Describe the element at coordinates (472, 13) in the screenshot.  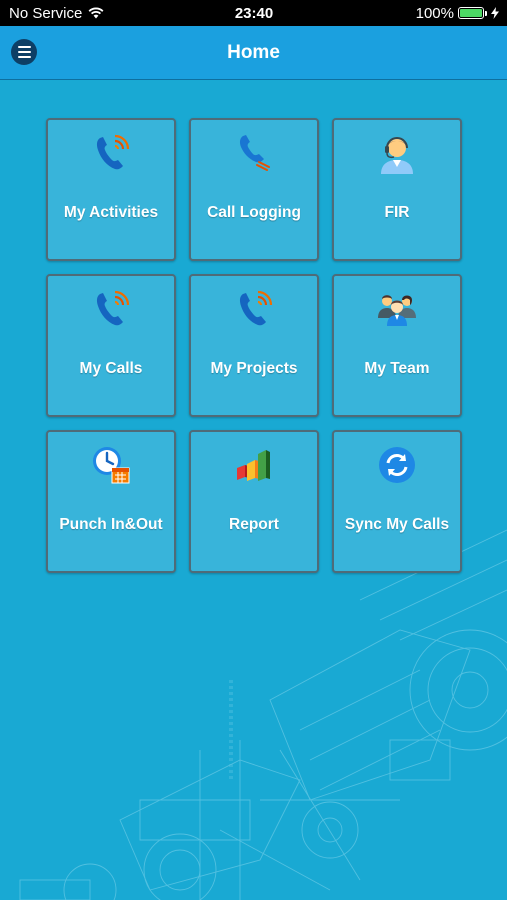
I see `battery-icon` at that location.